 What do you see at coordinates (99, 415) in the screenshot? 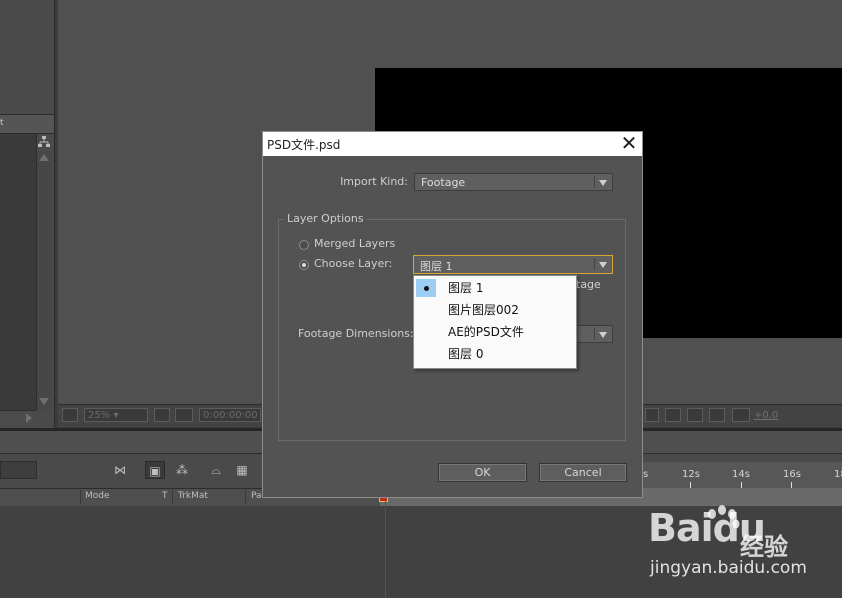
I see `zoom-value: 25%` at bounding box center [99, 415].